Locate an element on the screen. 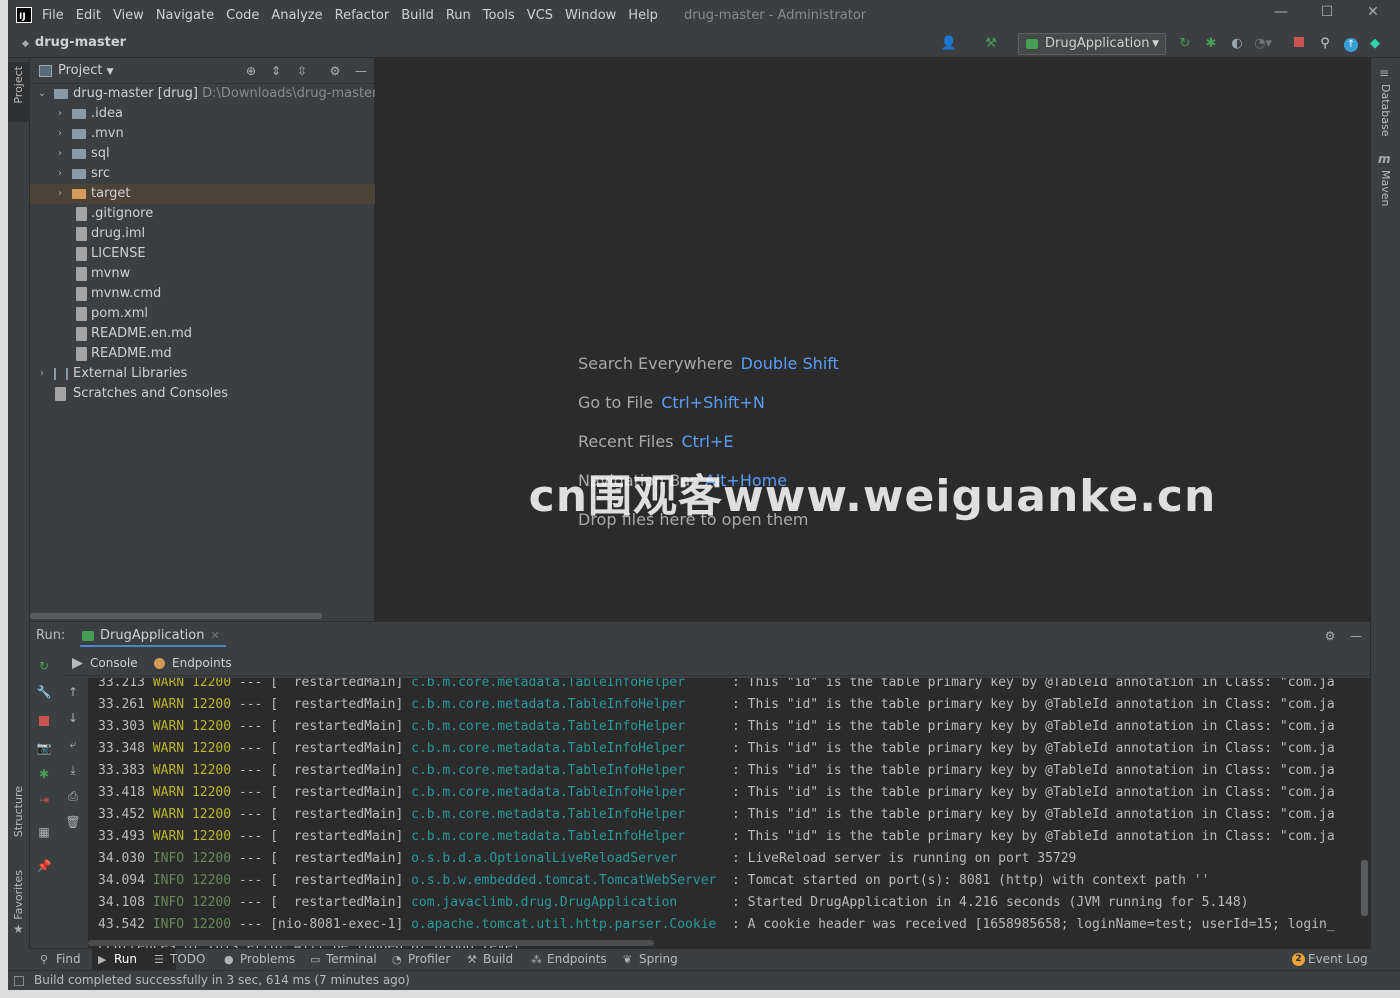  tool-tab-favorites: Favorites is located at coordinates (18, 895).